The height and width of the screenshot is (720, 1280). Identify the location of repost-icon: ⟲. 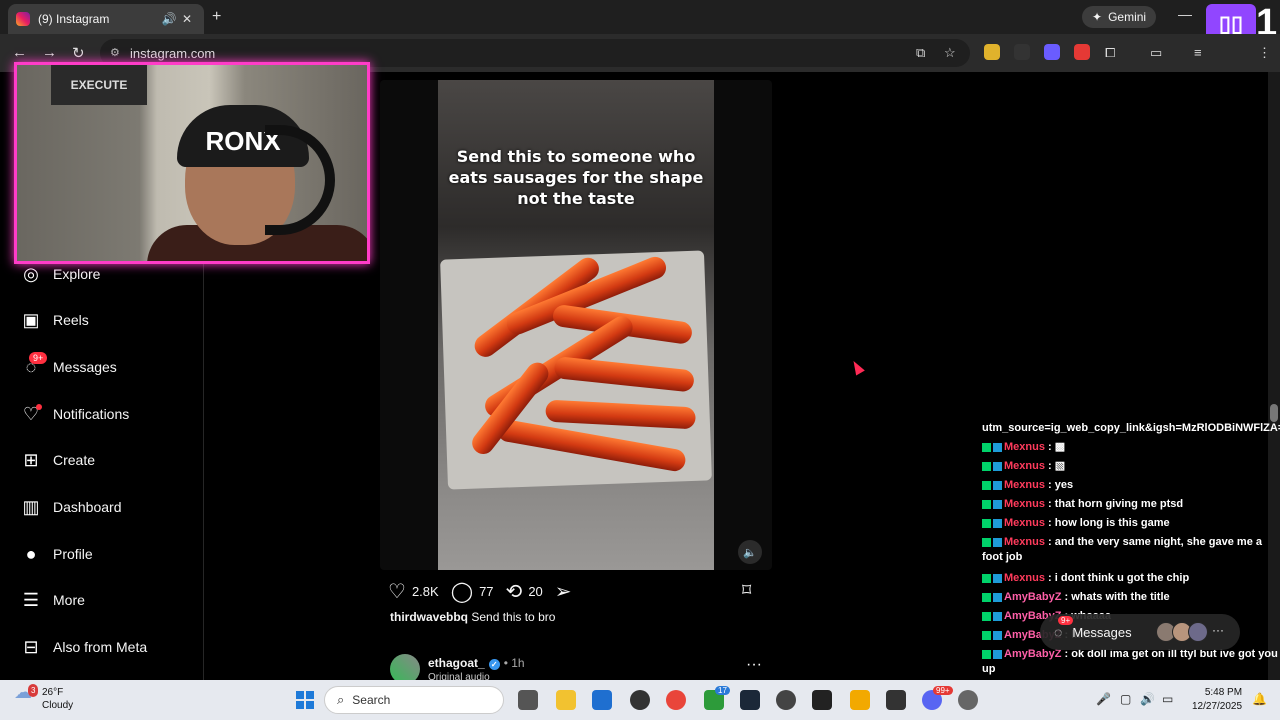
(514, 591).